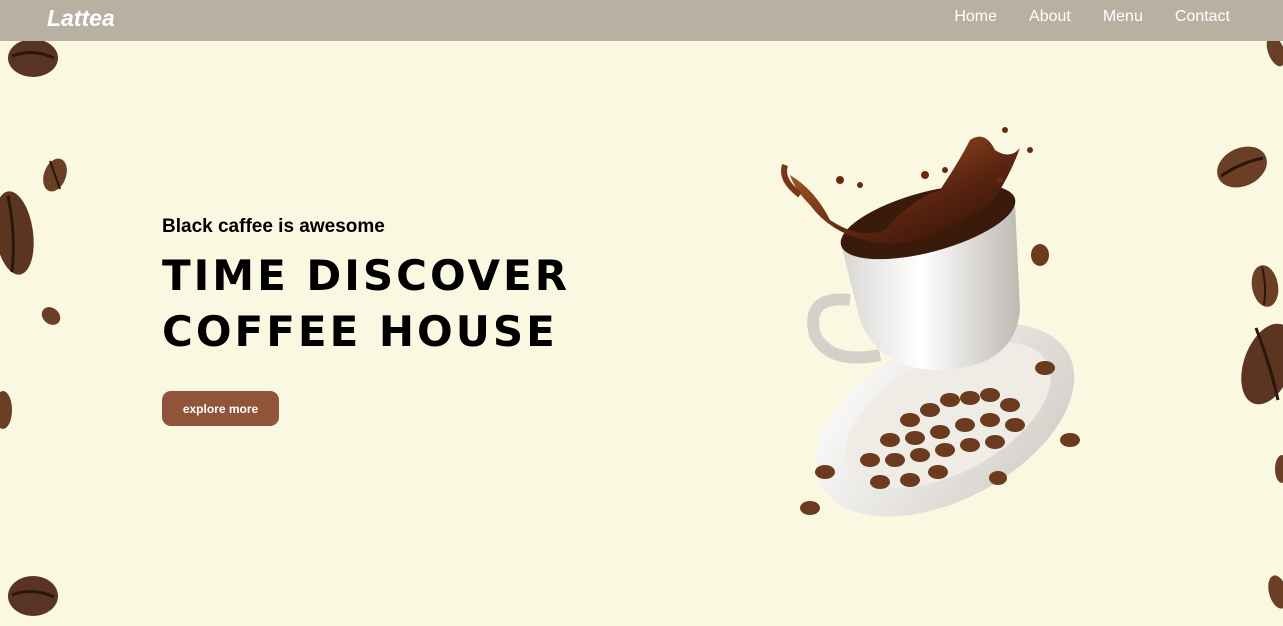 This screenshot has width=1283, height=626. Describe the element at coordinates (1202, 17) in the screenshot. I see `nav-link-contact: Contact` at that location.